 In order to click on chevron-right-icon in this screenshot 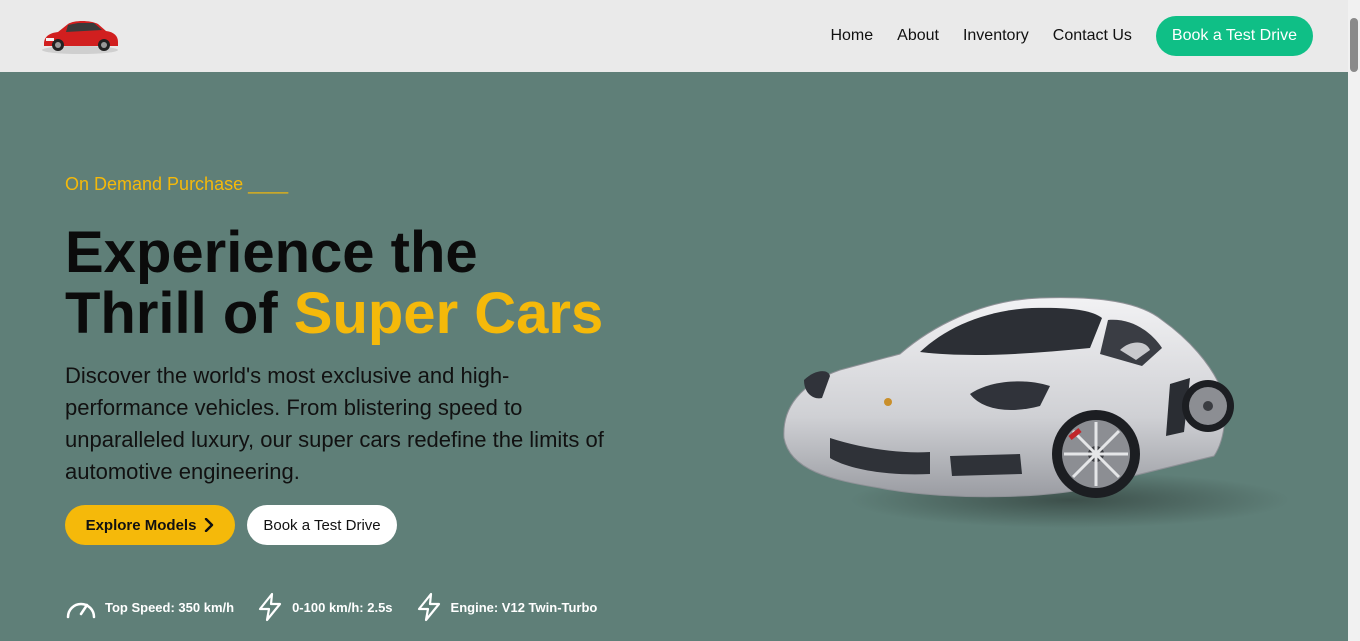, I will do `click(209, 525)`.